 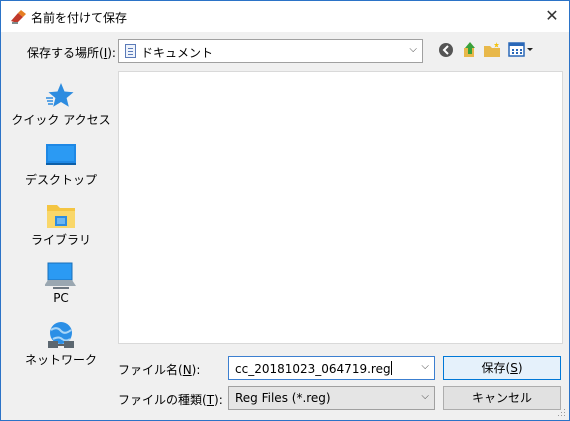 I want to click on close-button: ✕, so click(x=552, y=16).